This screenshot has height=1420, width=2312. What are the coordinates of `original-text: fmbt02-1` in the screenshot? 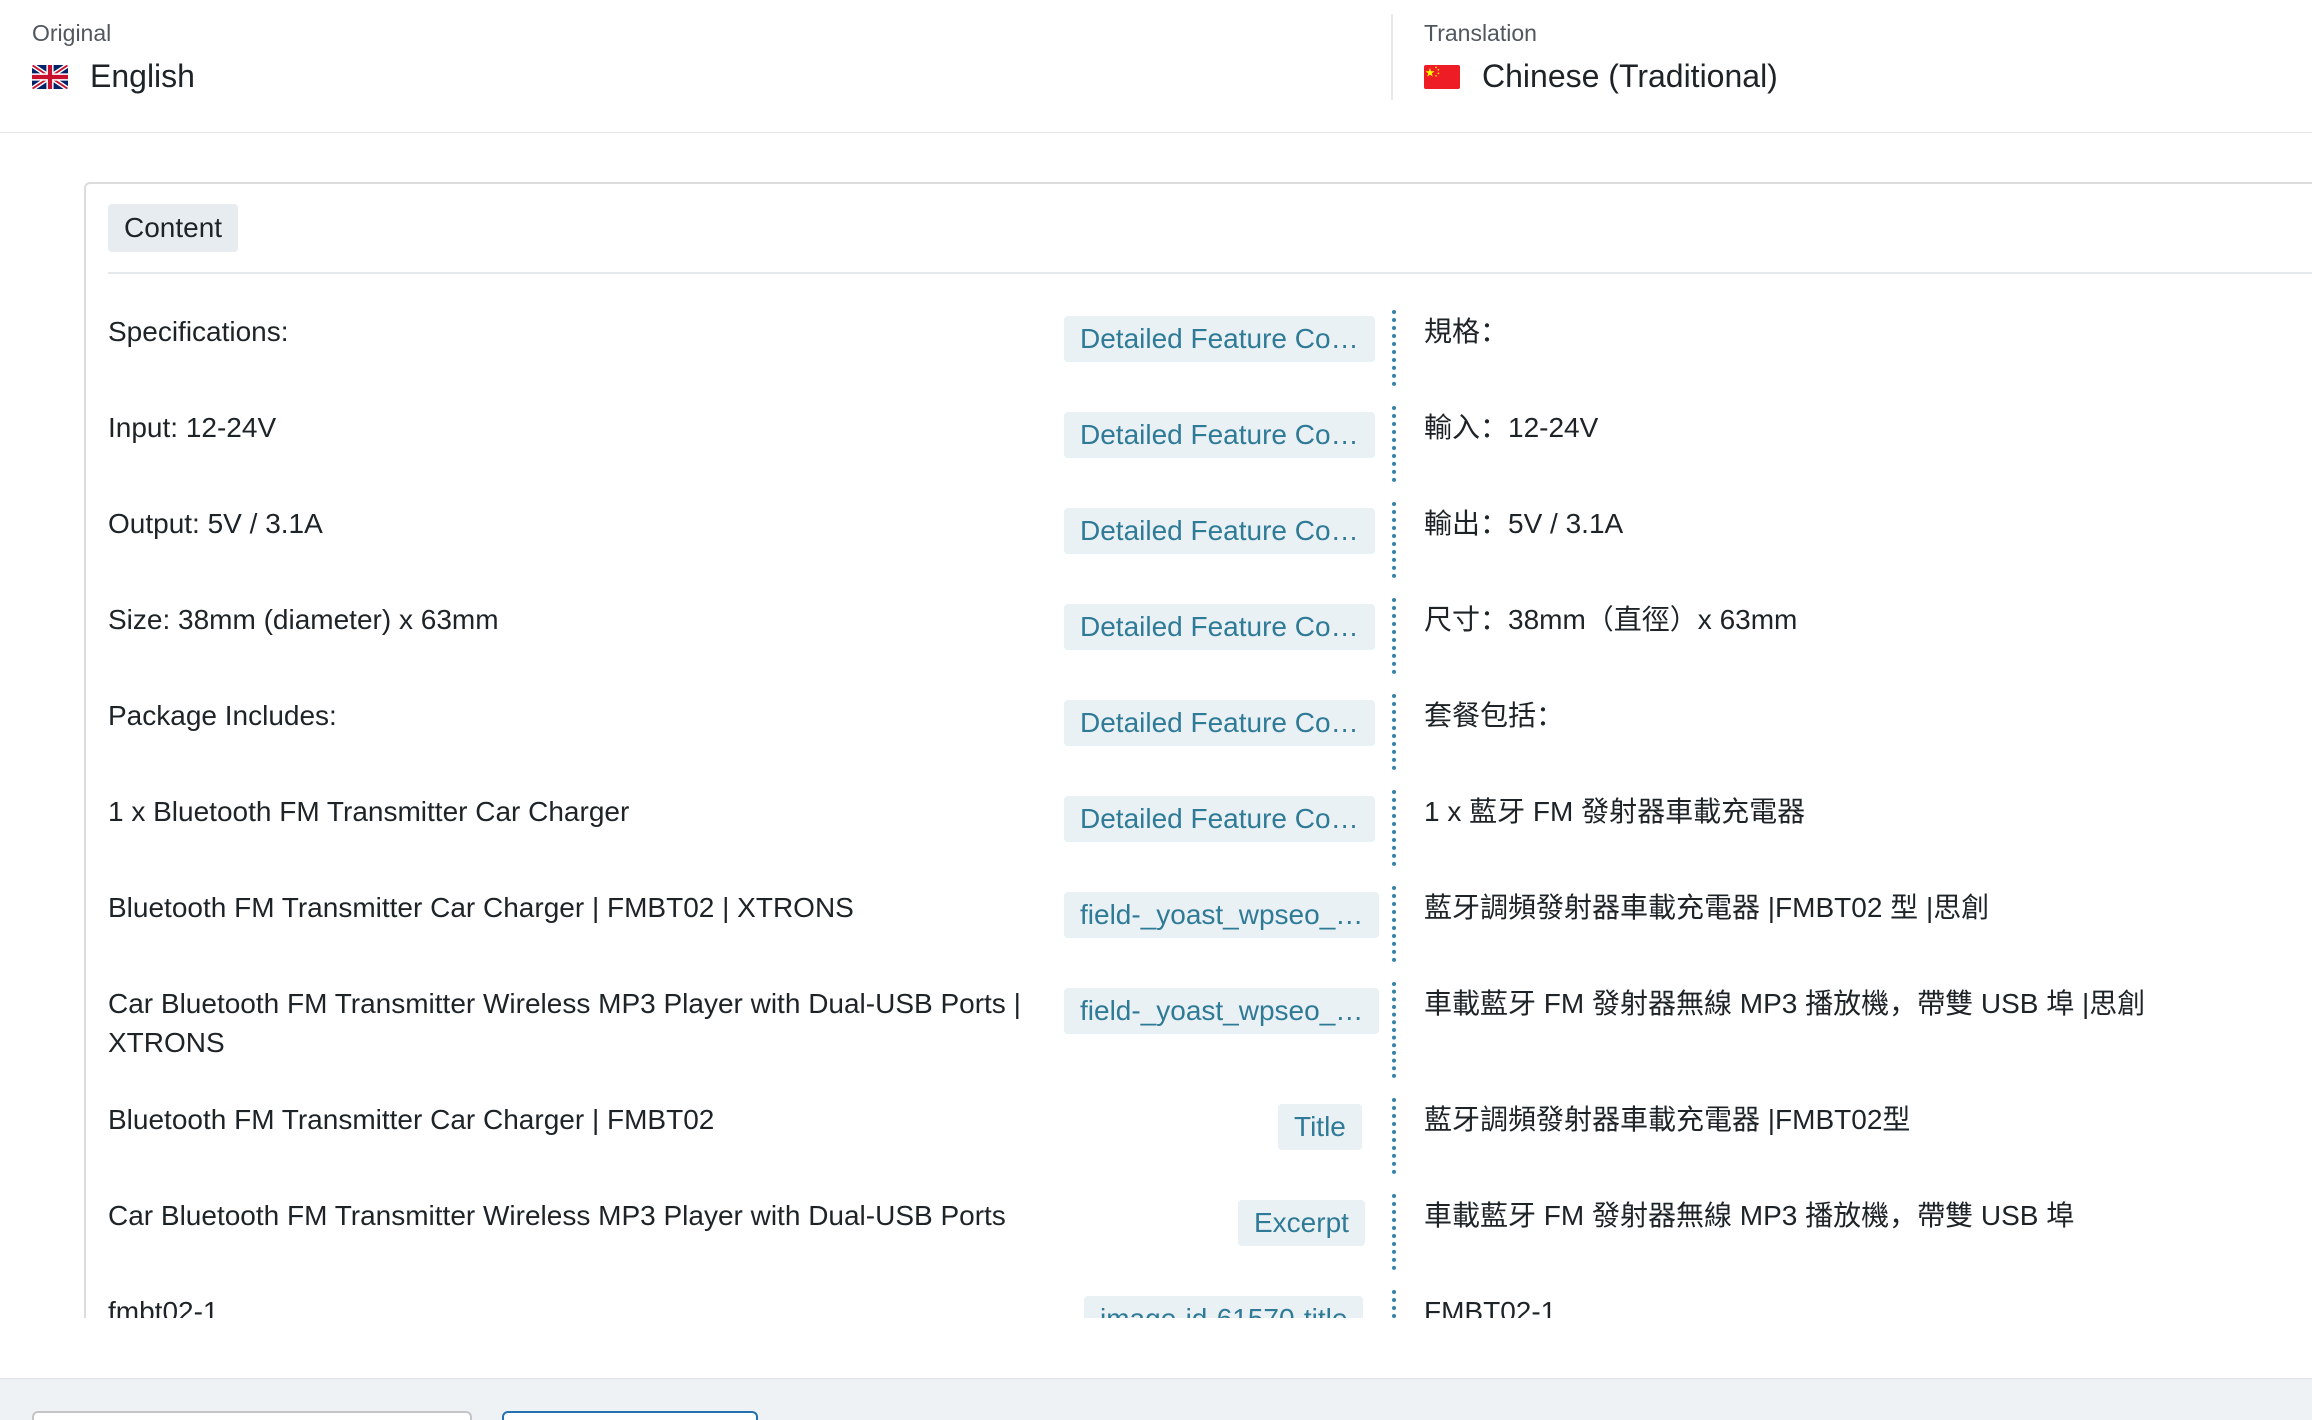 It's located at (163, 1307).